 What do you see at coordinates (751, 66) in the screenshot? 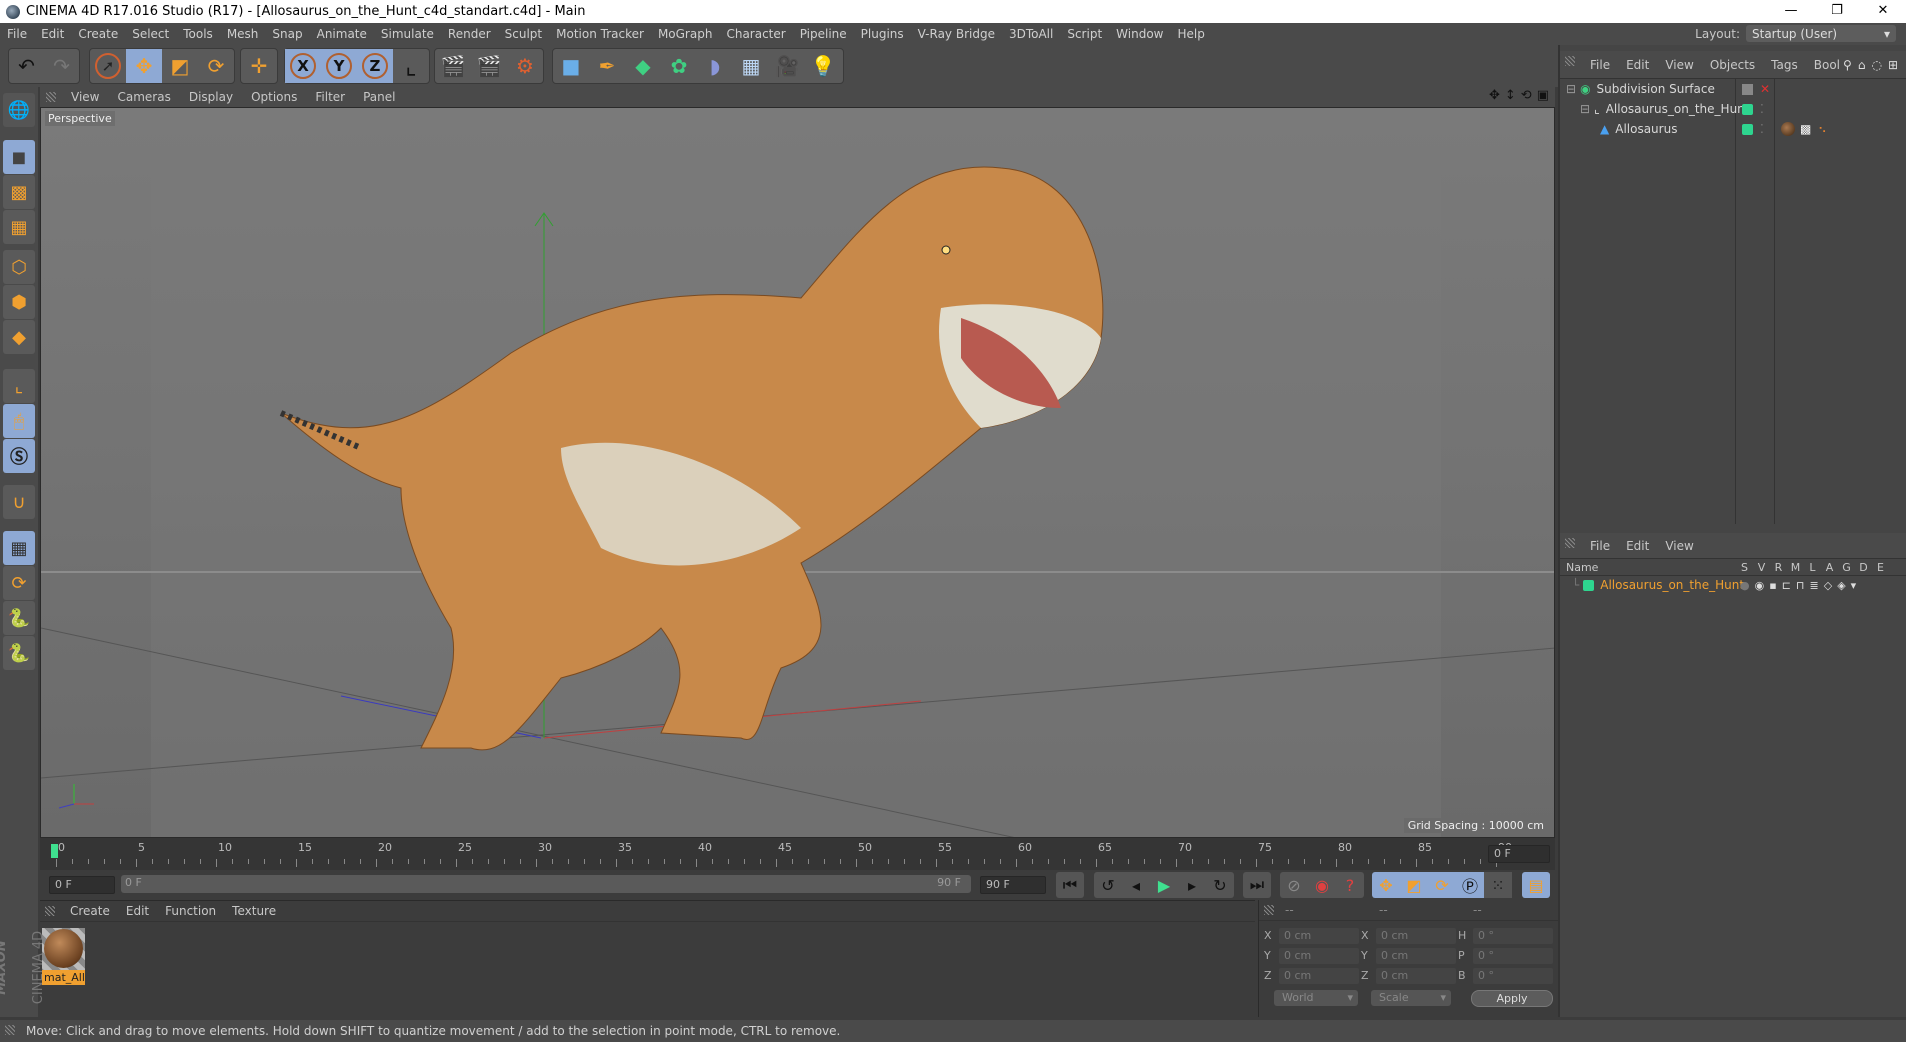
I see `floor-button: ▦` at bounding box center [751, 66].